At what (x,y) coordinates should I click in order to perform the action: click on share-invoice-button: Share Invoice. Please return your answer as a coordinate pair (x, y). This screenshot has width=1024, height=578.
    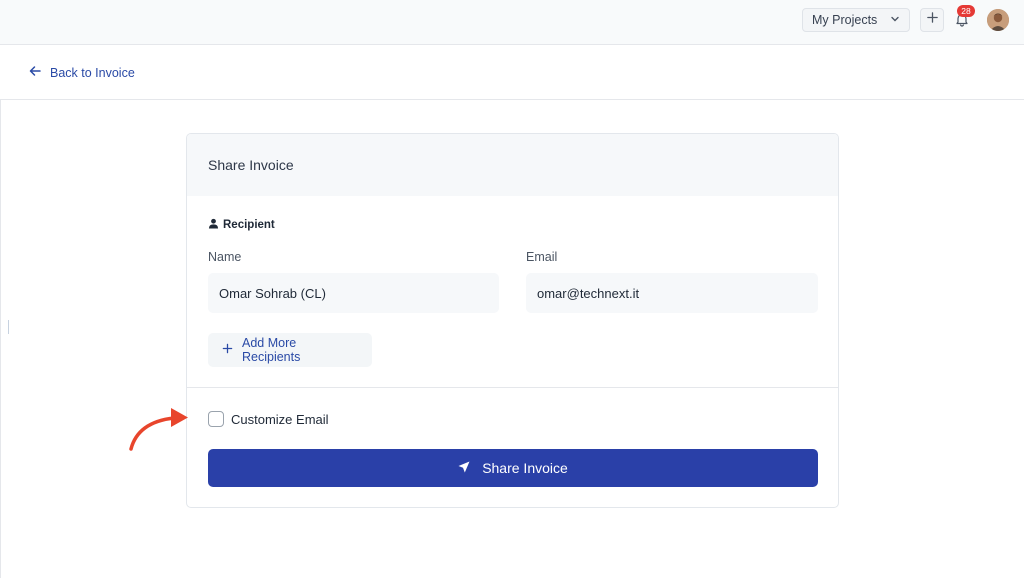
    Looking at the image, I should click on (513, 468).